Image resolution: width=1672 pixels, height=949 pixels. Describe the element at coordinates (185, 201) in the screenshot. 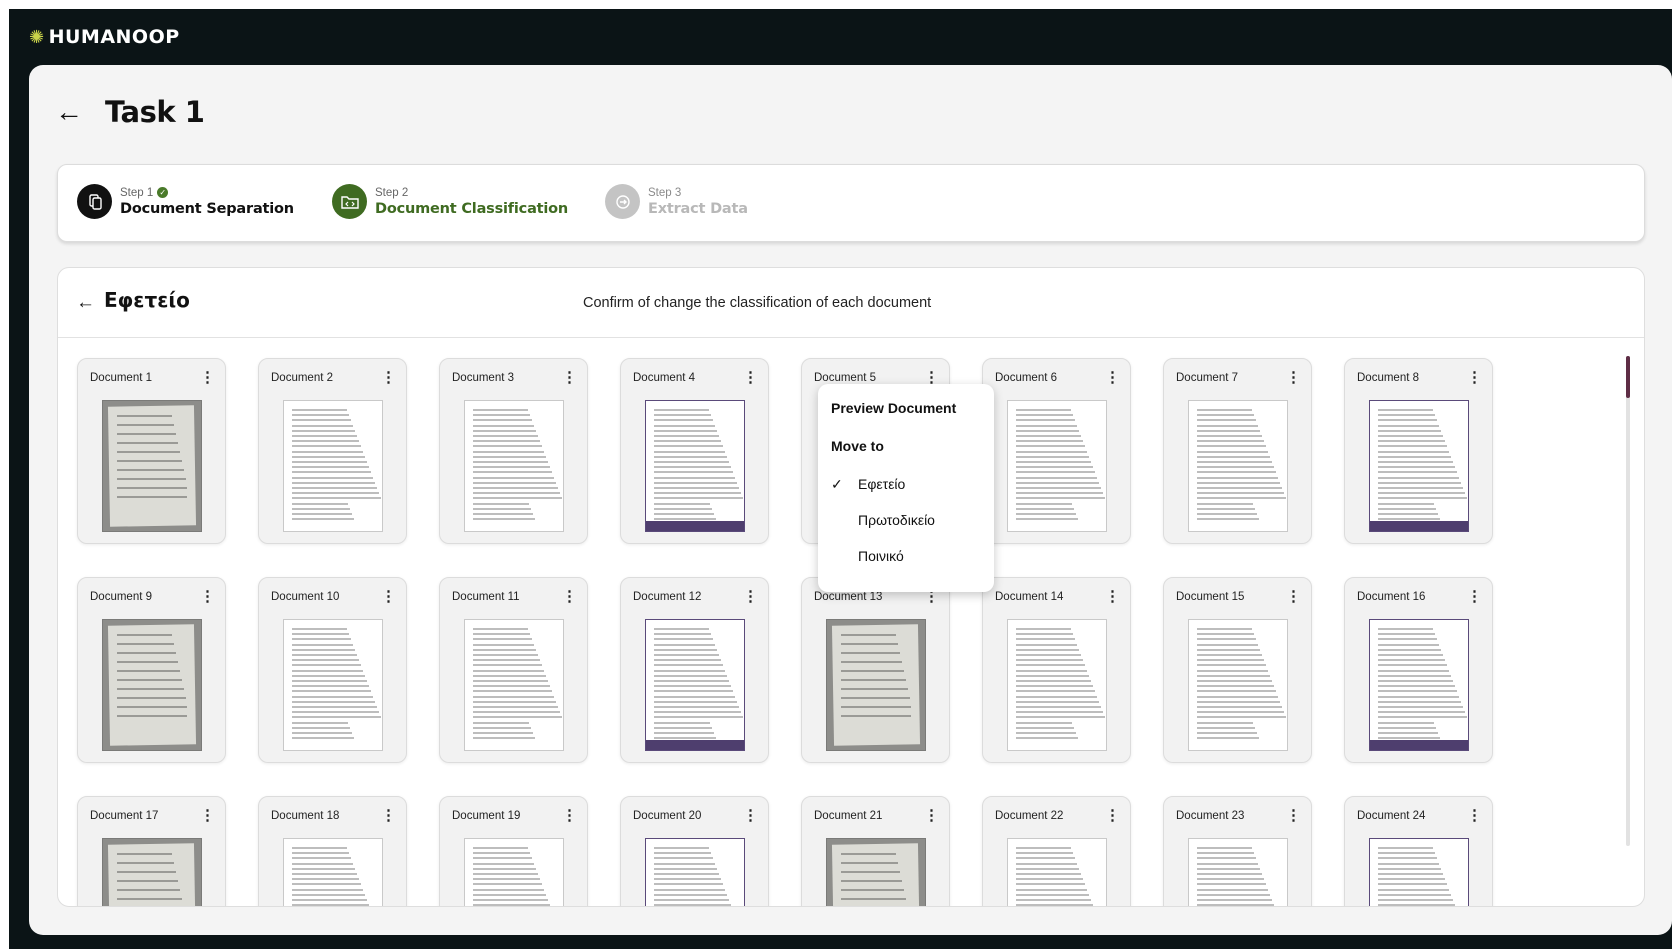

I see `step-1: Step 1 ✓ Document Separation` at that location.